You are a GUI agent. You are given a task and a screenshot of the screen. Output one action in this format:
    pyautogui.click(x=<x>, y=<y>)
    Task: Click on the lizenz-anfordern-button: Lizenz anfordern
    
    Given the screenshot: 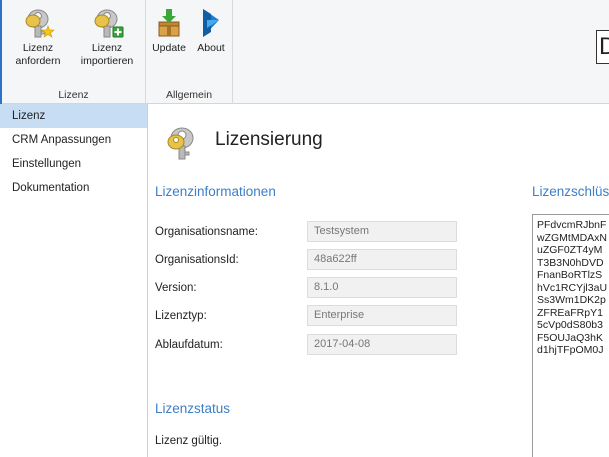 What is the action you would take?
    pyautogui.click(x=38, y=37)
    